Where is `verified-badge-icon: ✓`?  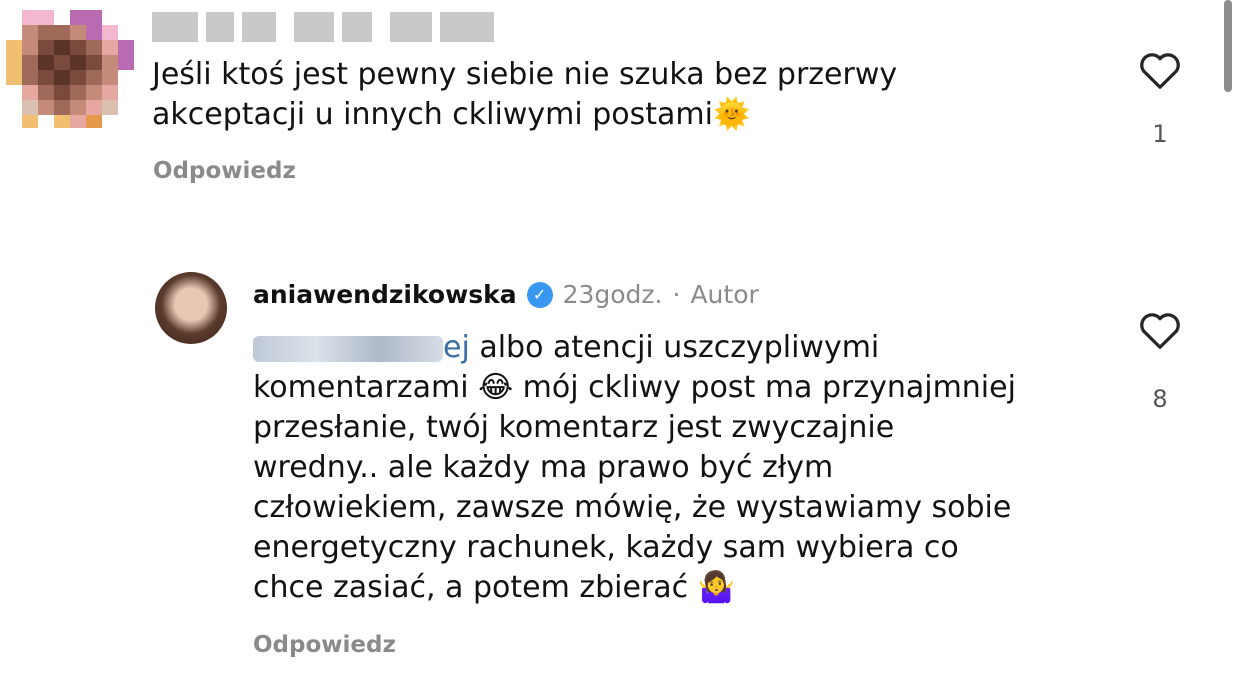 verified-badge-icon: ✓ is located at coordinates (539, 294).